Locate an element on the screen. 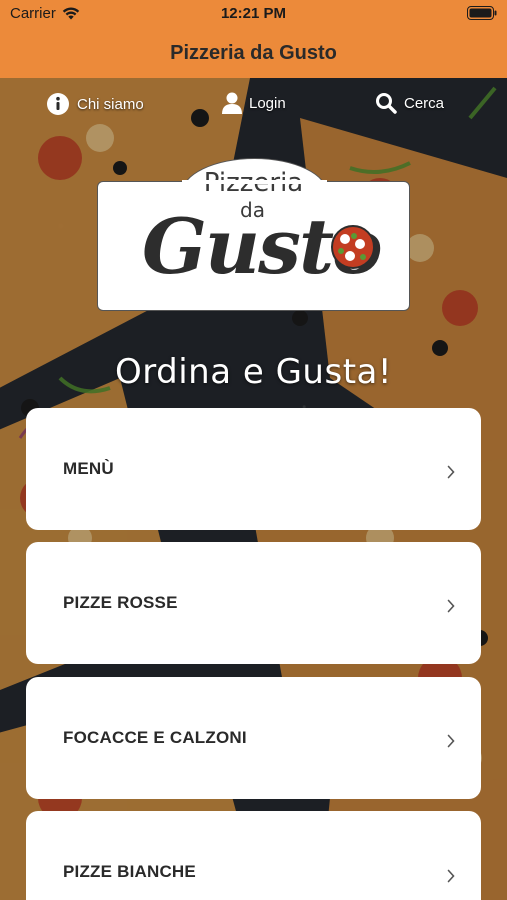 The image size is (507, 900). status-bar: Carrier 12:21 PM is located at coordinates (253, 14).